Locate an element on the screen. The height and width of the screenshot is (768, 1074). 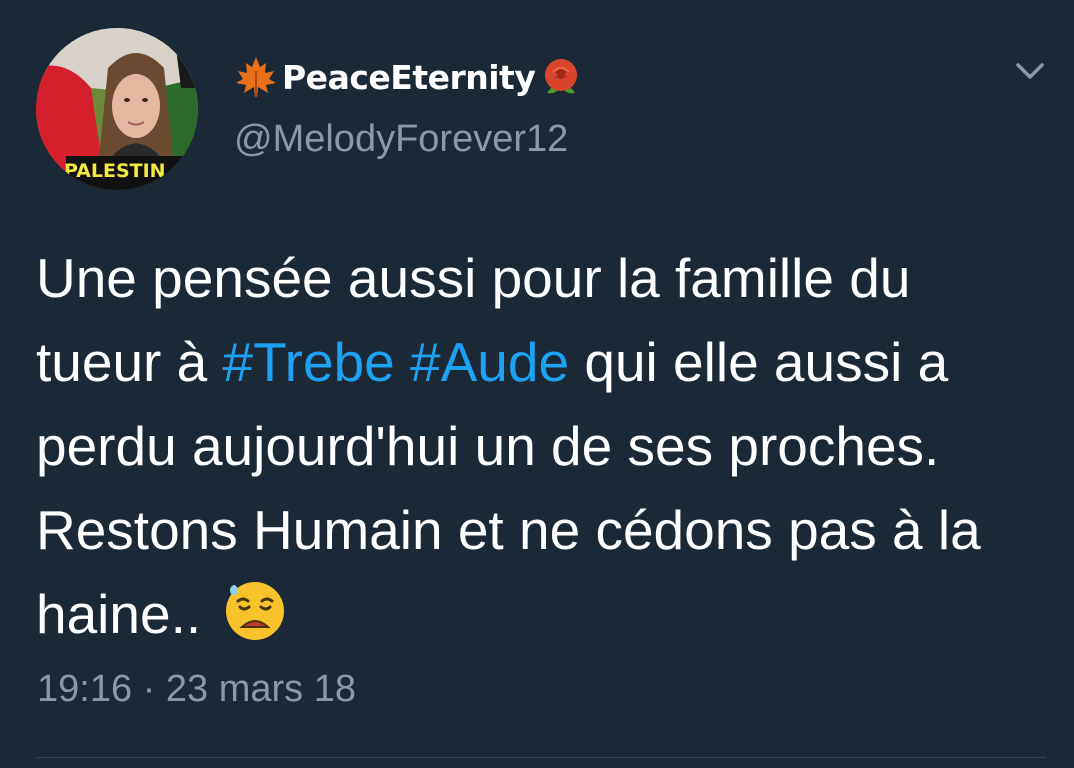
tweet-text-space is located at coordinates (402, 362).